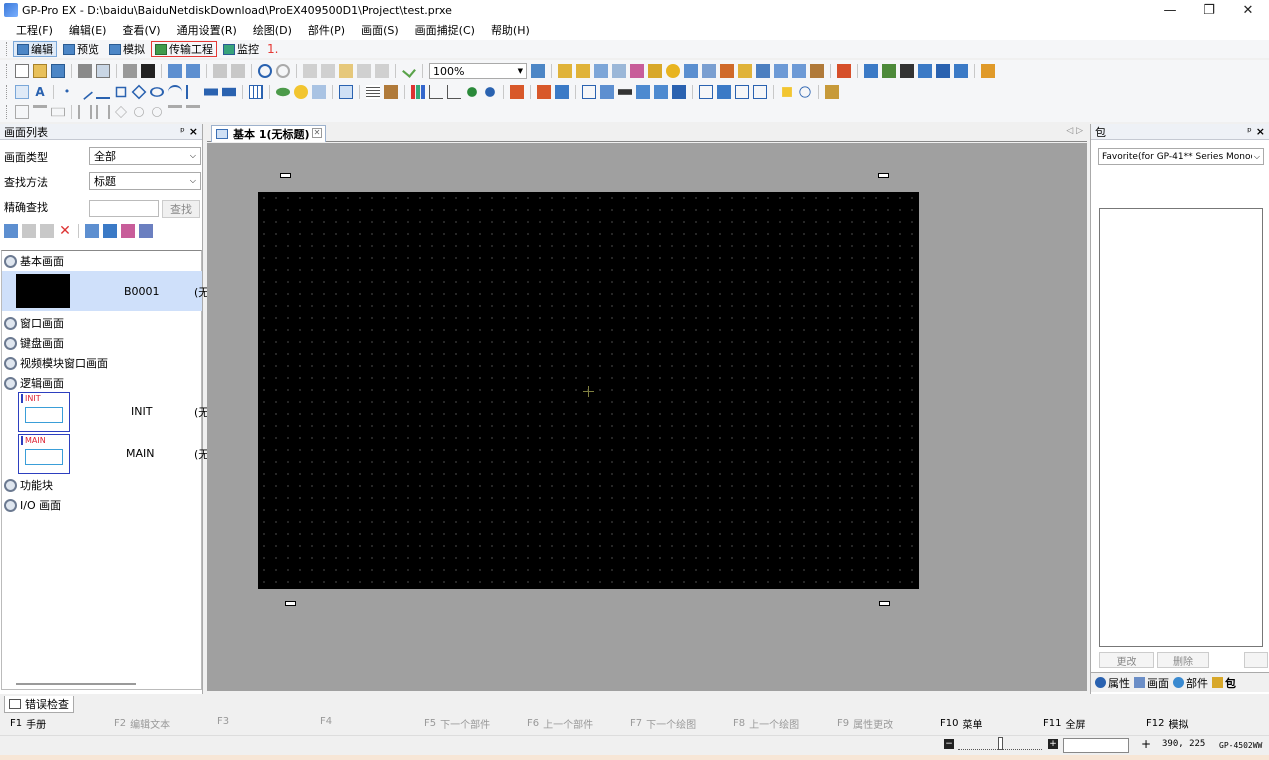 The image size is (1269, 760). Describe the element at coordinates (1053, 744) in the screenshot. I see `zoom-in-button: +` at that location.